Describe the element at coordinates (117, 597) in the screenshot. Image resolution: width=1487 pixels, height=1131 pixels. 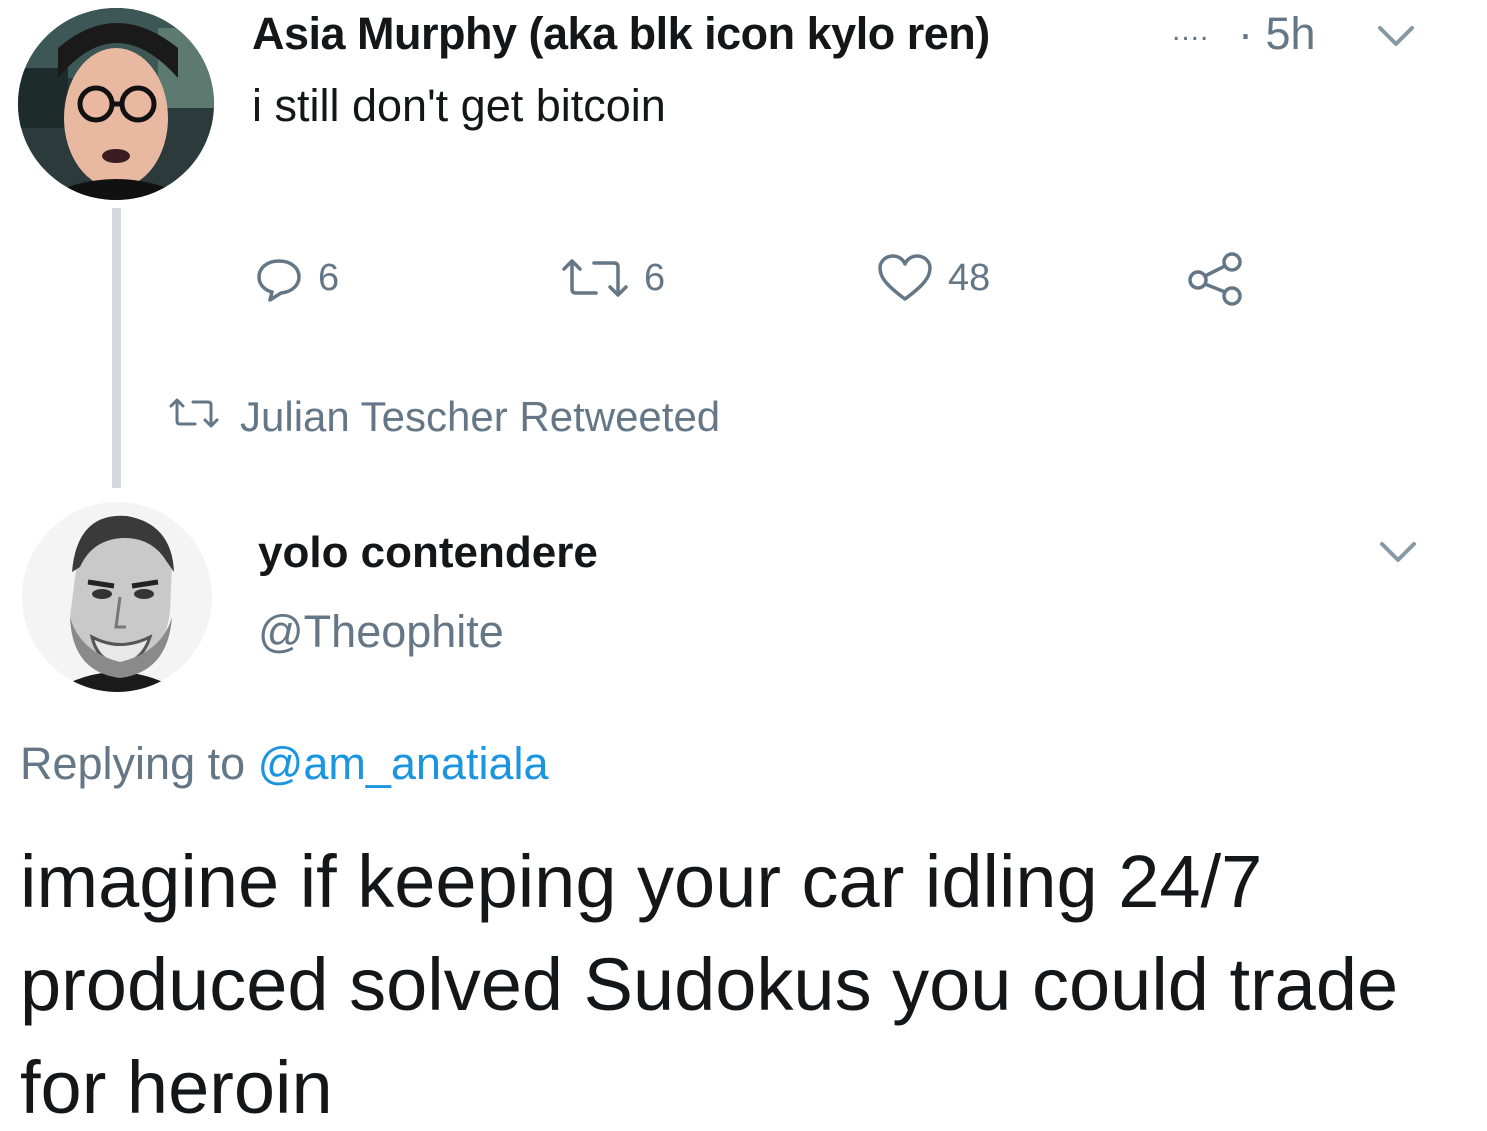
I see `avatar-yolo-contendere` at that location.